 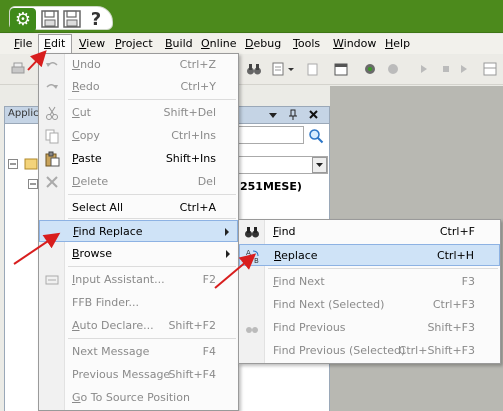 What do you see at coordinates (252, 256) in the screenshot?
I see `replace-icon: AB` at bounding box center [252, 256].